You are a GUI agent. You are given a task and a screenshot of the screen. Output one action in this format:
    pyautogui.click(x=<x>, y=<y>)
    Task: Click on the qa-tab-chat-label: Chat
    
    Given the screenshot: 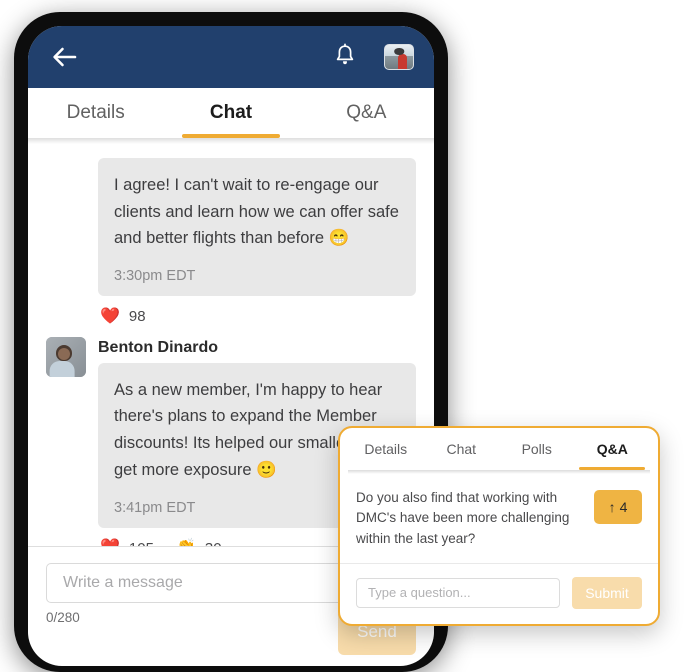 What is the action you would take?
    pyautogui.click(x=461, y=449)
    